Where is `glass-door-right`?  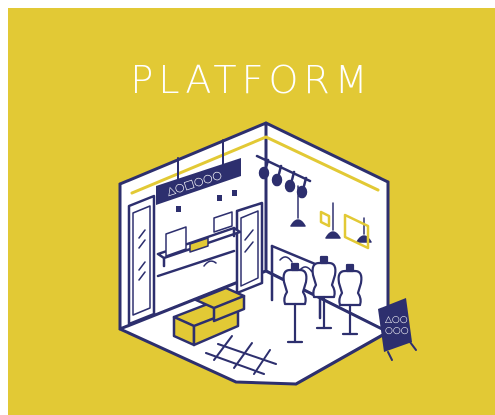
glass-door-right is located at coordinates (249, 248).